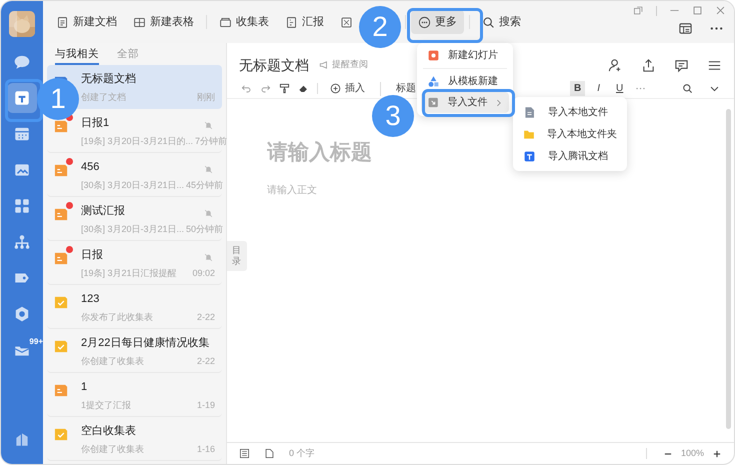 This screenshot has height=465, width=735. What do you see at coordinates (108, 79) in the screenshot?
I see `item-title: 无标题文档` at bounding box center [108, 79].